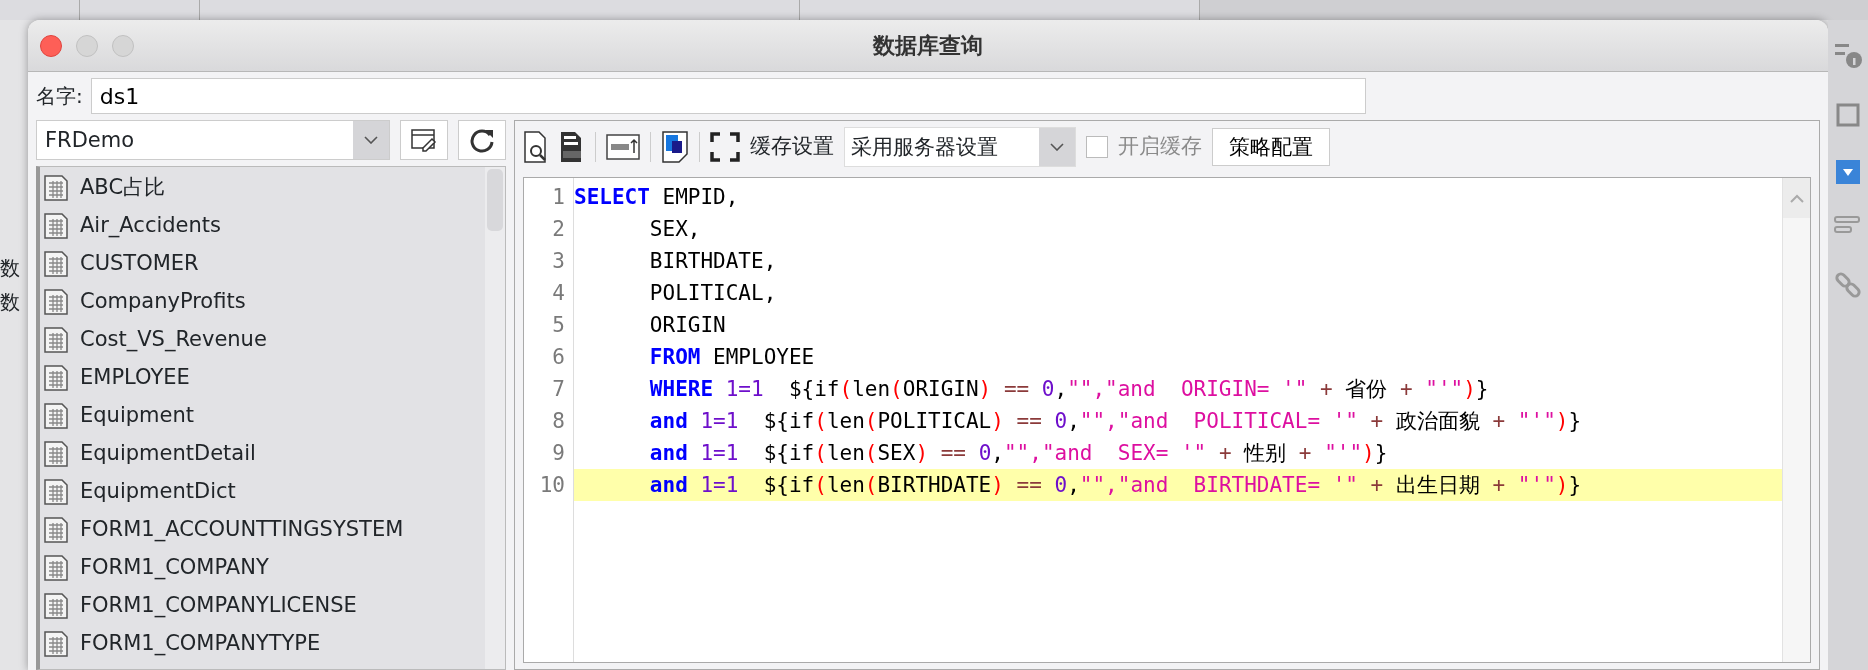 This screenshot has height=670, width=1868. What do you see at coordinates (123, 45) in the screenshot?
I see `zoom-button` at bounding box center [123, 45].